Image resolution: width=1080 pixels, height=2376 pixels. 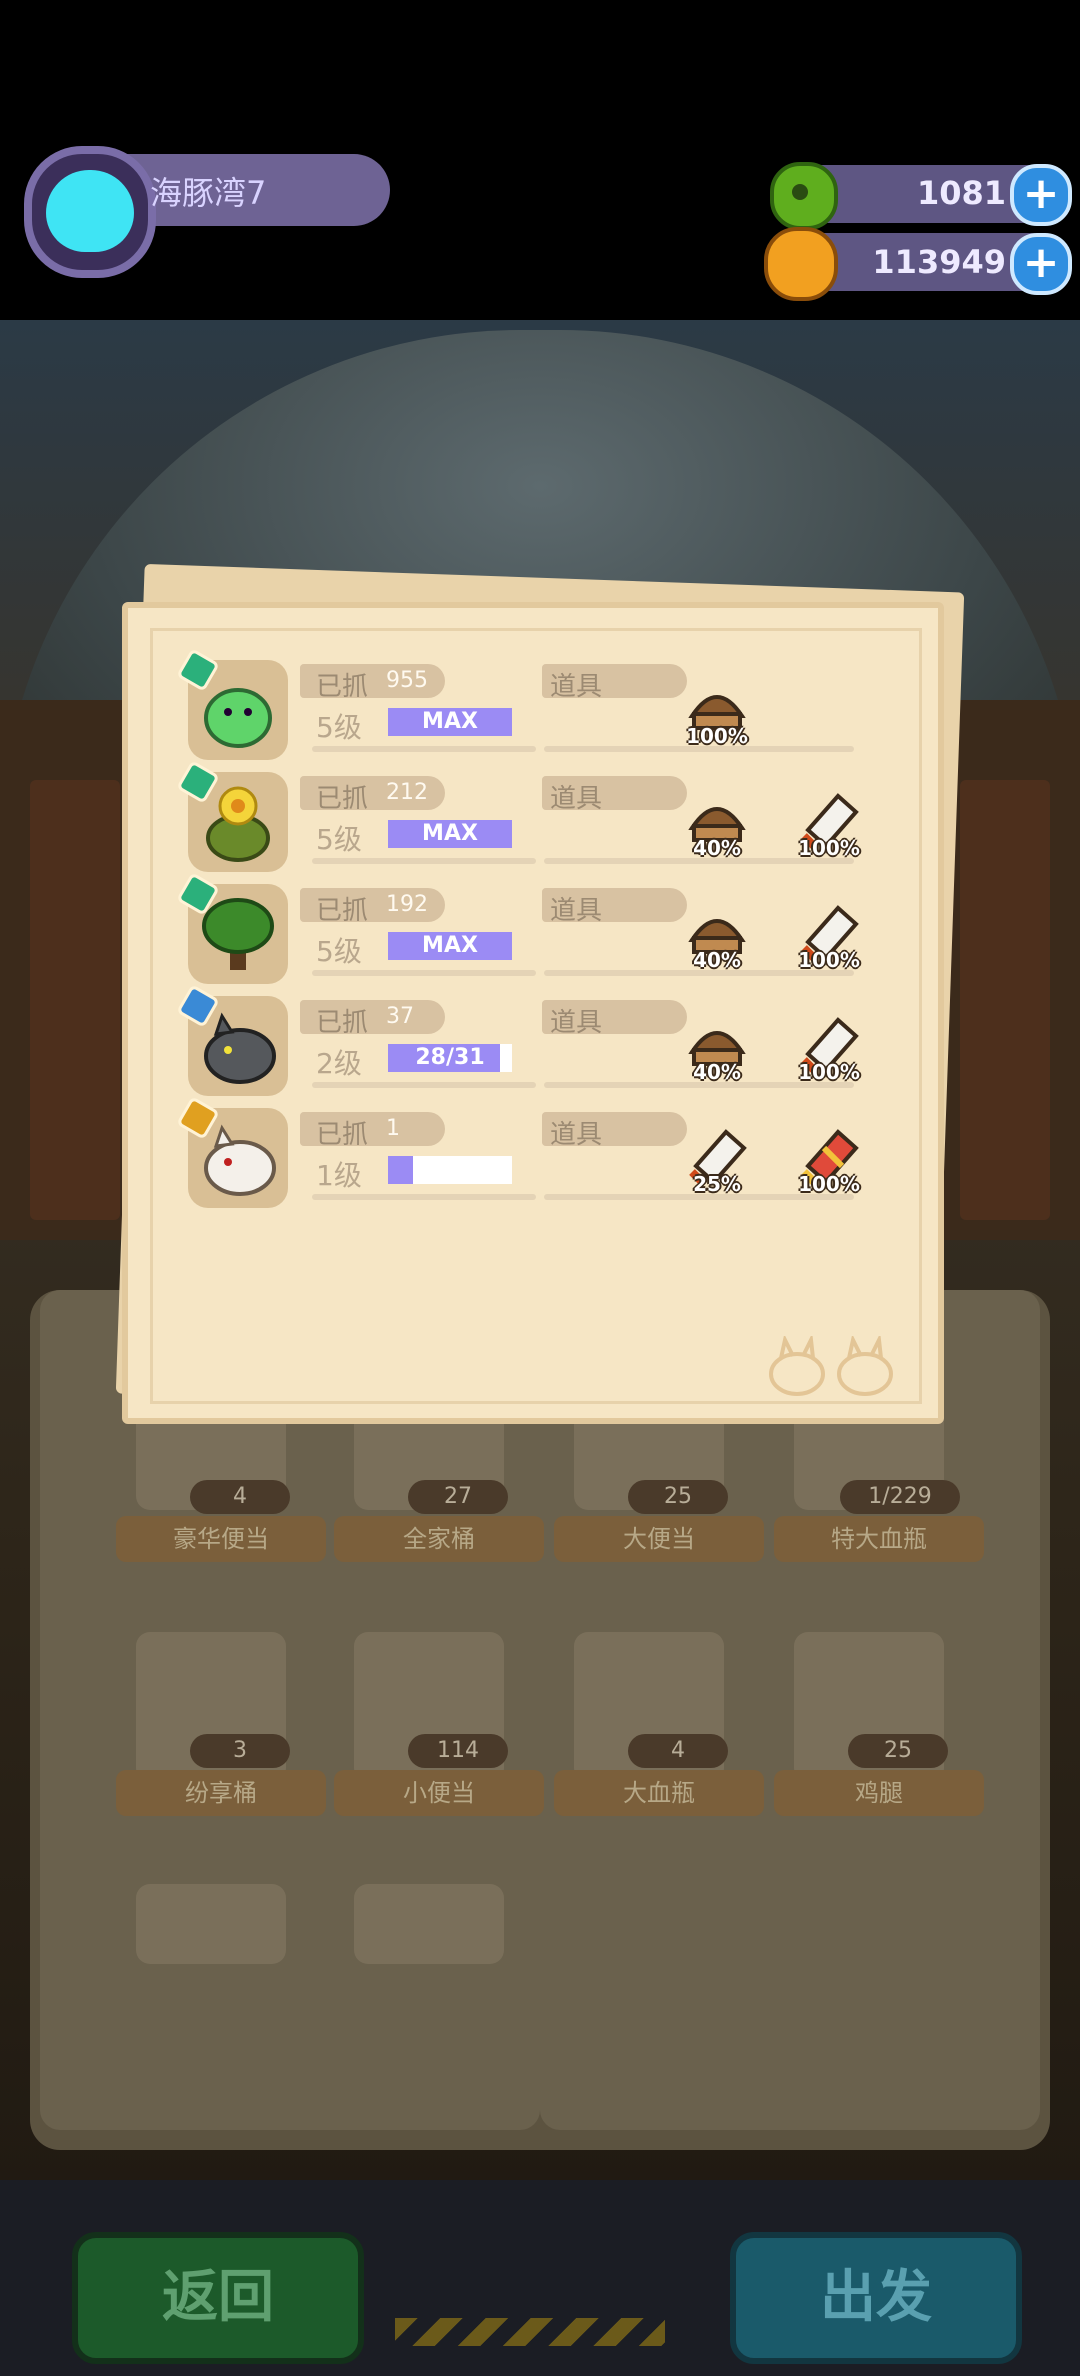 I want to click on gold-planet-coin-icon, so click(x=801, y=264).